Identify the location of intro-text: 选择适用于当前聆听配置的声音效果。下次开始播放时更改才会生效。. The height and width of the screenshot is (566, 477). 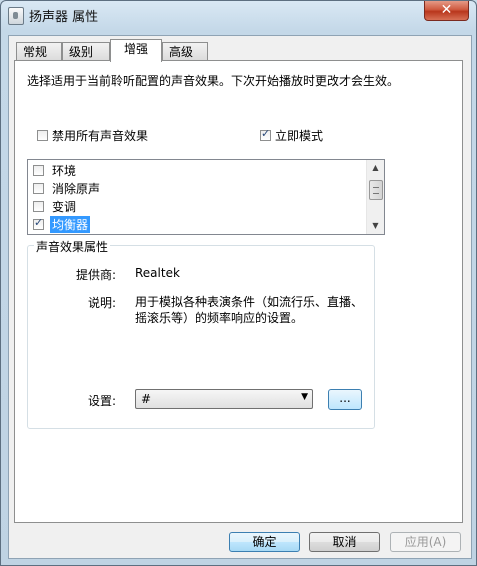
(213, 81).